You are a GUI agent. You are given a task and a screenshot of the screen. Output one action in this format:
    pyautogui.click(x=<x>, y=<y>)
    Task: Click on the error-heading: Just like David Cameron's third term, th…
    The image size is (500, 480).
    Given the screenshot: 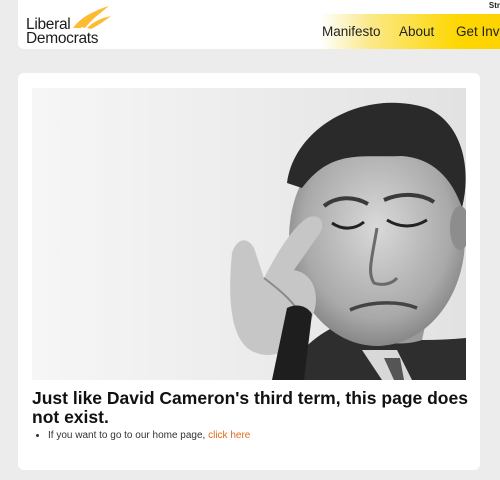 What is the action you would take?
    pyautogui.click(x=250, y=407)
    